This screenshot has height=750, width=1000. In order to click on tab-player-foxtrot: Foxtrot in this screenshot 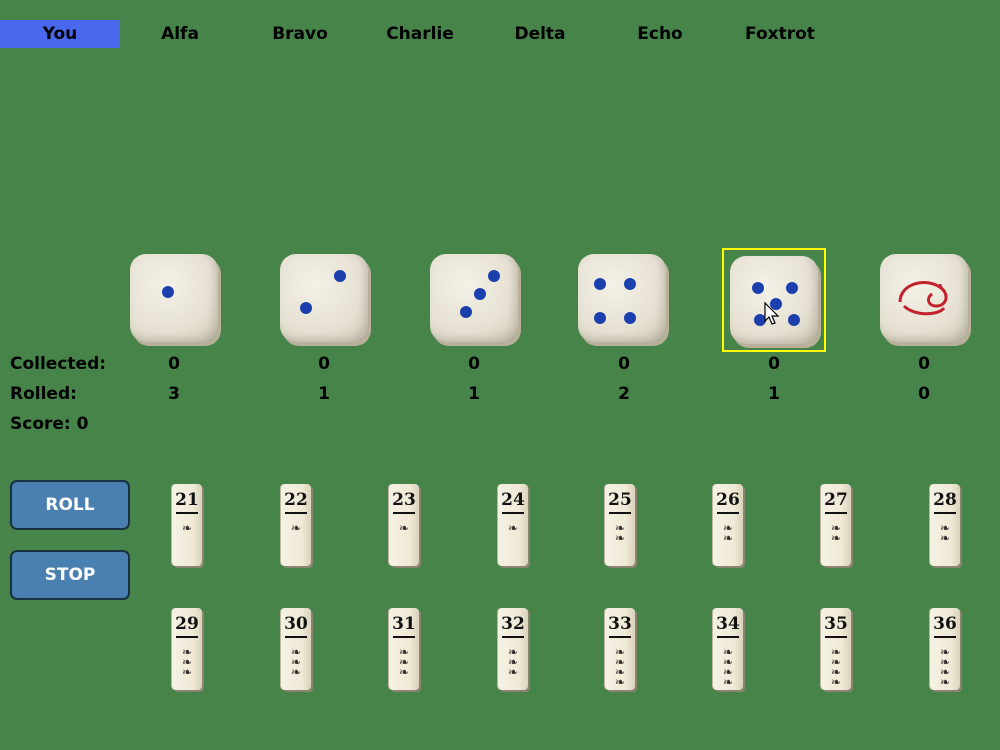, I will do `click(780, 34)`.